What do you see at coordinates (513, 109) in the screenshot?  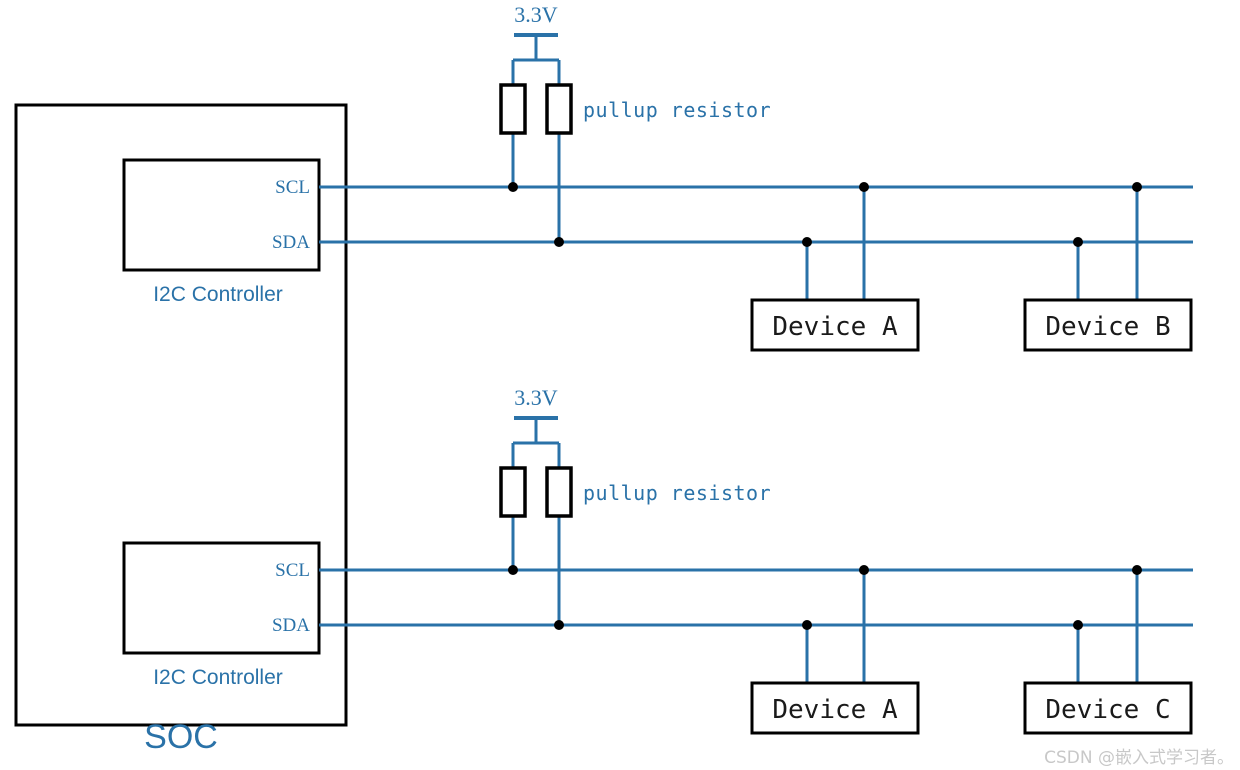 I see `pullup-top-scl-resistor` at bounding box center [513, 109].